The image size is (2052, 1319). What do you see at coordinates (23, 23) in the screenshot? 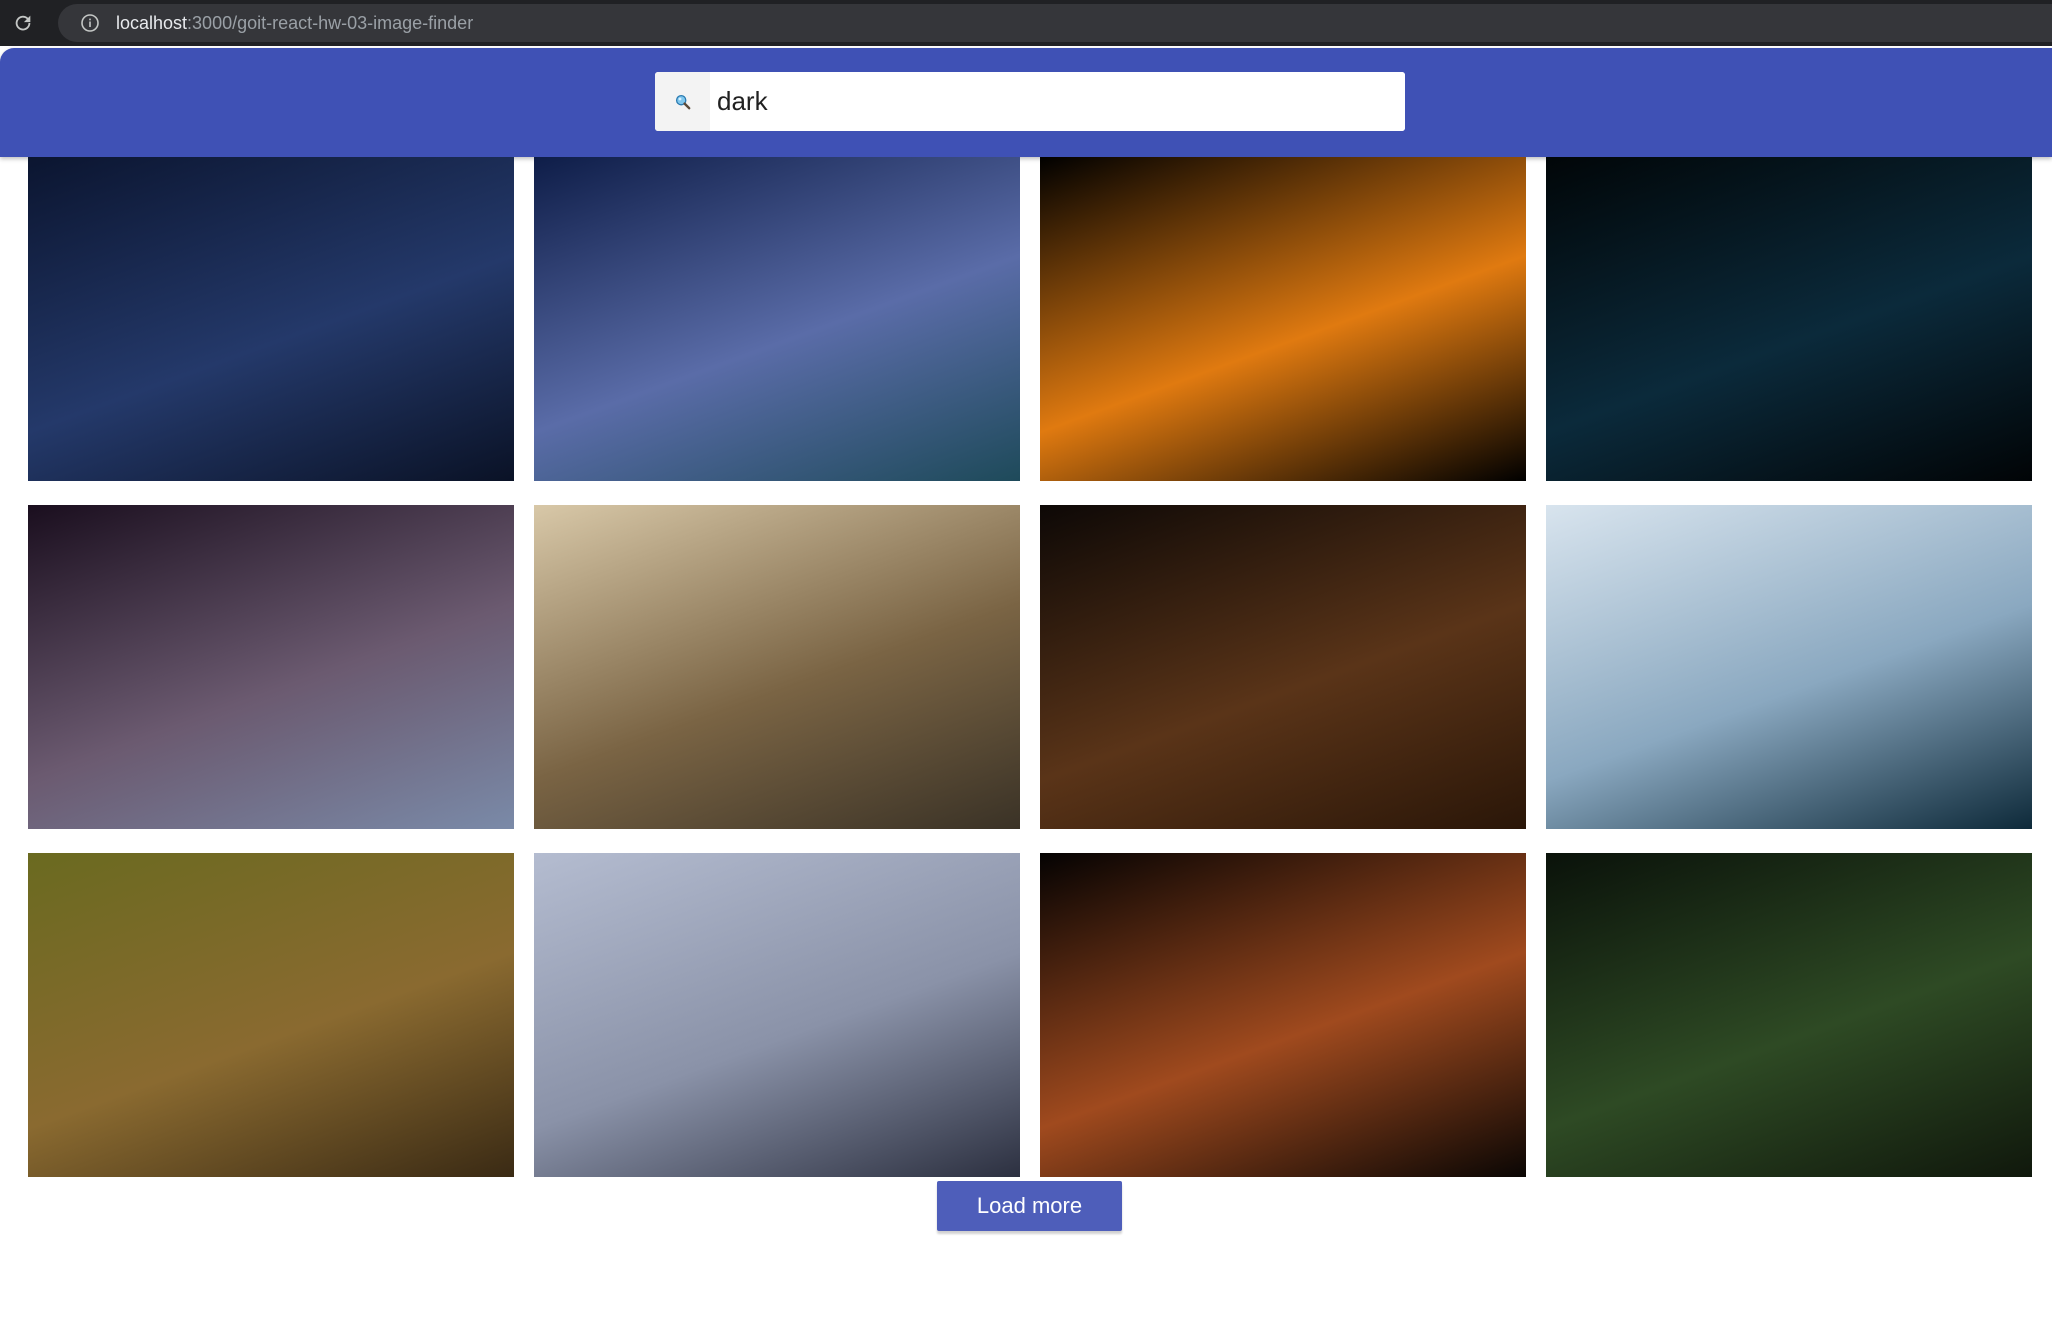
I see `reload-icon` at bounding box center [23, 23].